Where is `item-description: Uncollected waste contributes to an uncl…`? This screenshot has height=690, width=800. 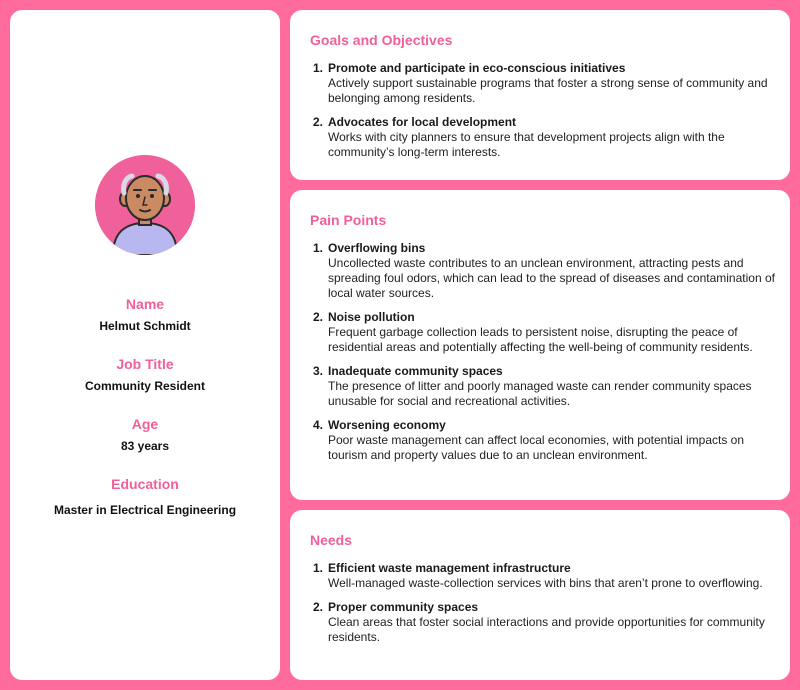 item-description: Uncollected waste contributes to an uncl… is located at coordinates (551, 278).